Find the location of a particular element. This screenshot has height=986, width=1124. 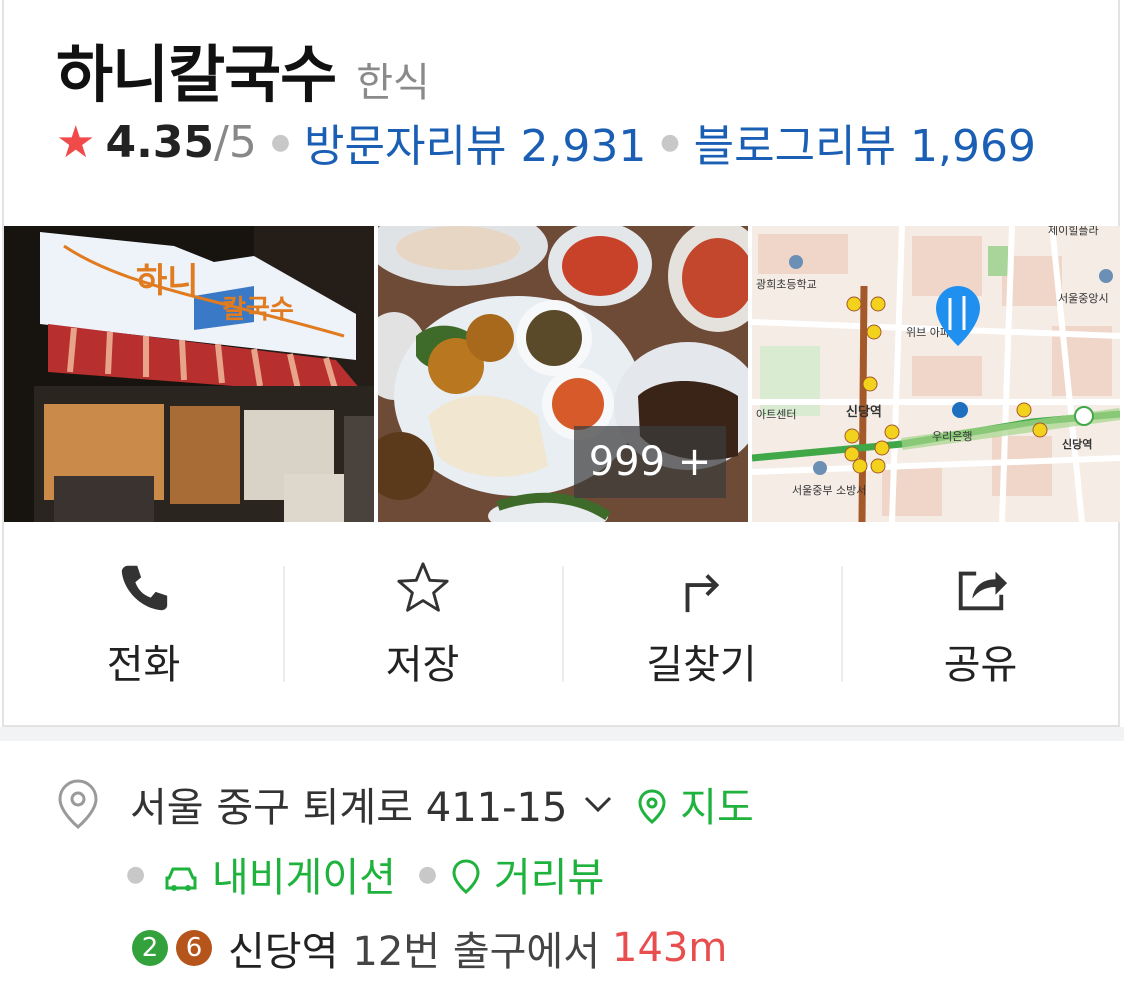

title-row: 하니칼국수 한식 is located at coordinates (243, 67).